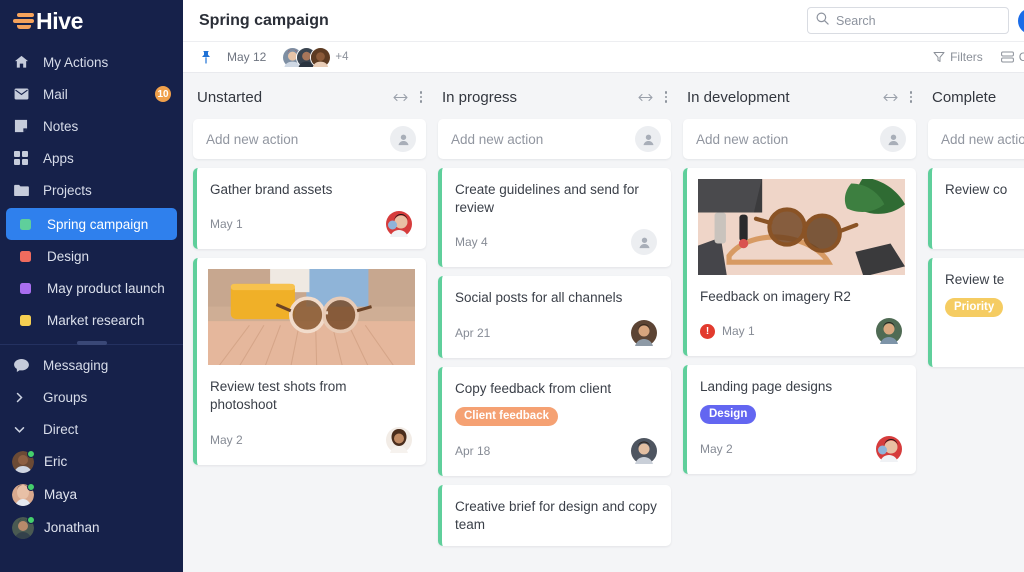 This screenshot has height=572, width=1024. I want to click on filters-button: Filters, so click(958, 57).